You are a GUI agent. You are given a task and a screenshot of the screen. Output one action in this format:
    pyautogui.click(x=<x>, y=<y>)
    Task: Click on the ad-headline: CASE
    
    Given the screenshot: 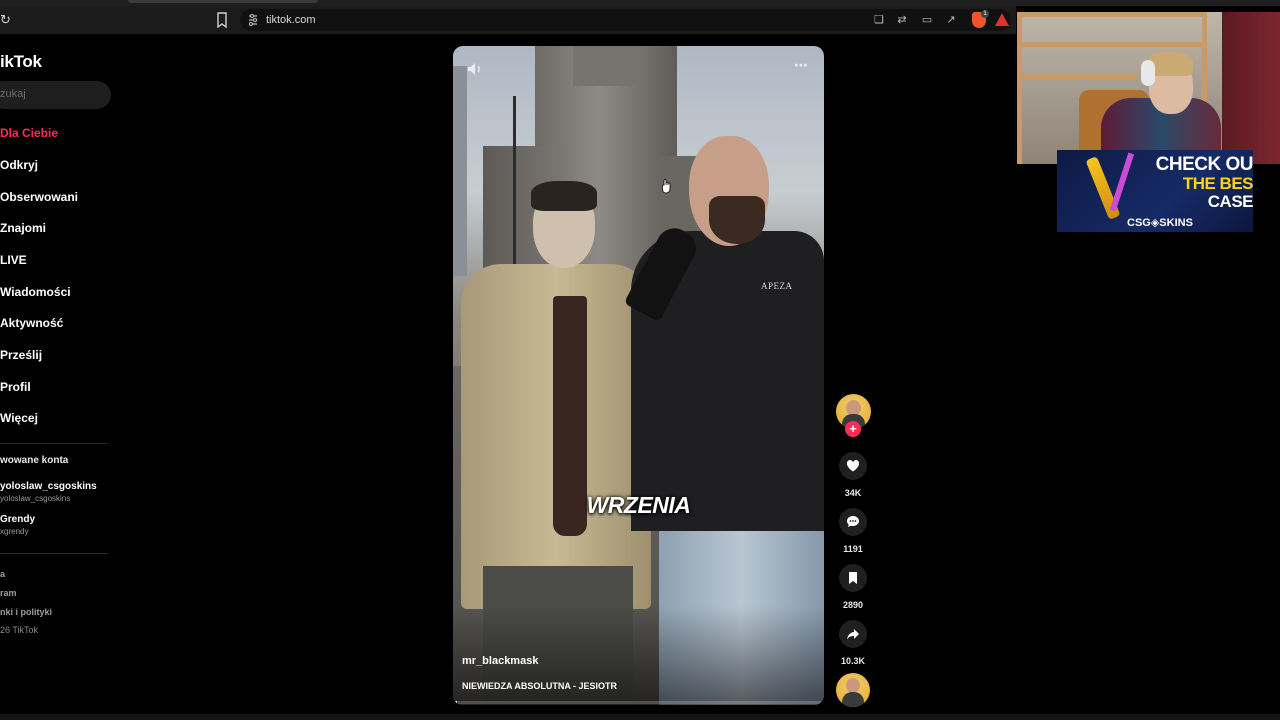 What is the action you would take?
    pyautogui.click(x=1230, y=201)
    